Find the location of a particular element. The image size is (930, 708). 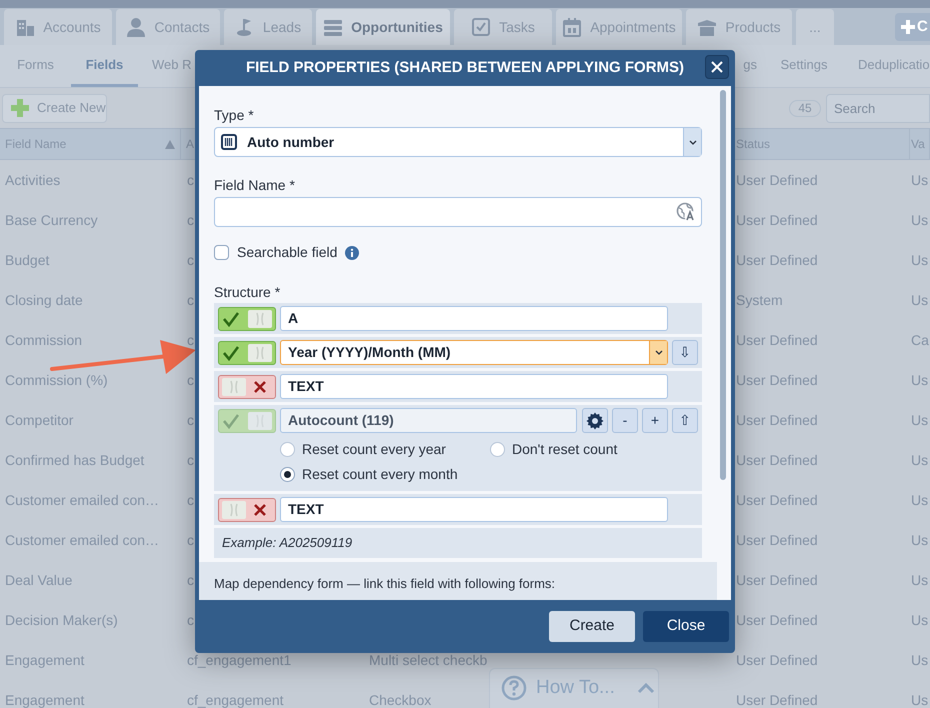

table-cell: System is located at coordinates (759, 300).